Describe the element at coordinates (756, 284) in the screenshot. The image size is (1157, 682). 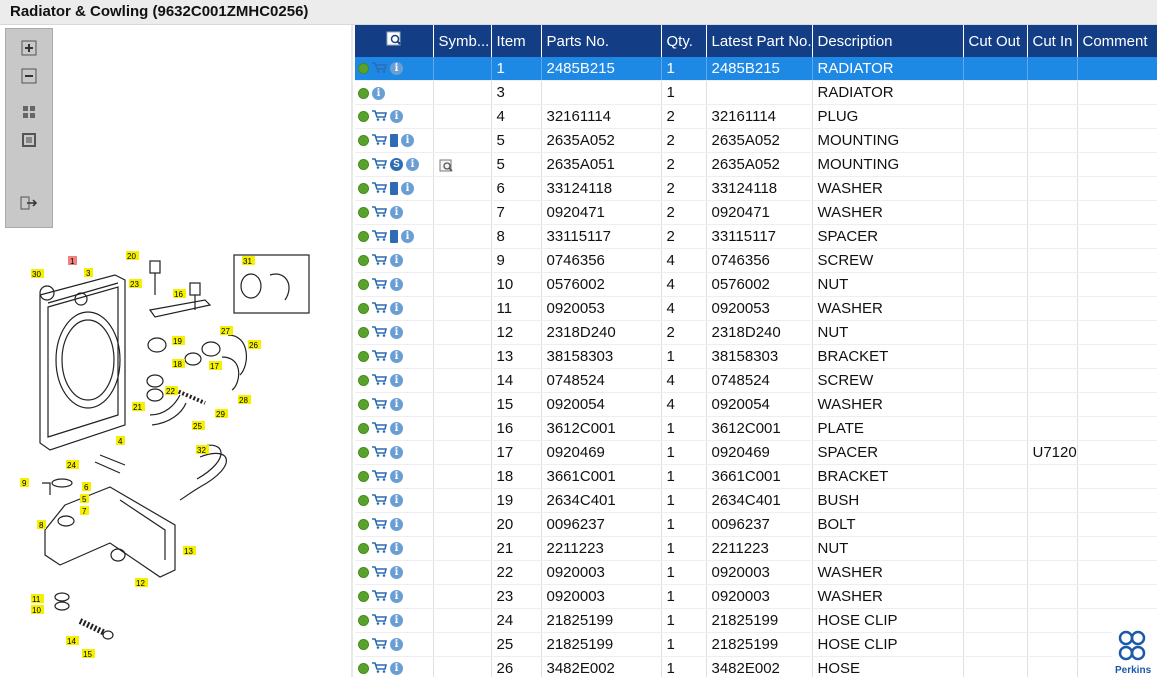
I see `table-row: i 10 0576002 4 0576002 NUT` at that location.